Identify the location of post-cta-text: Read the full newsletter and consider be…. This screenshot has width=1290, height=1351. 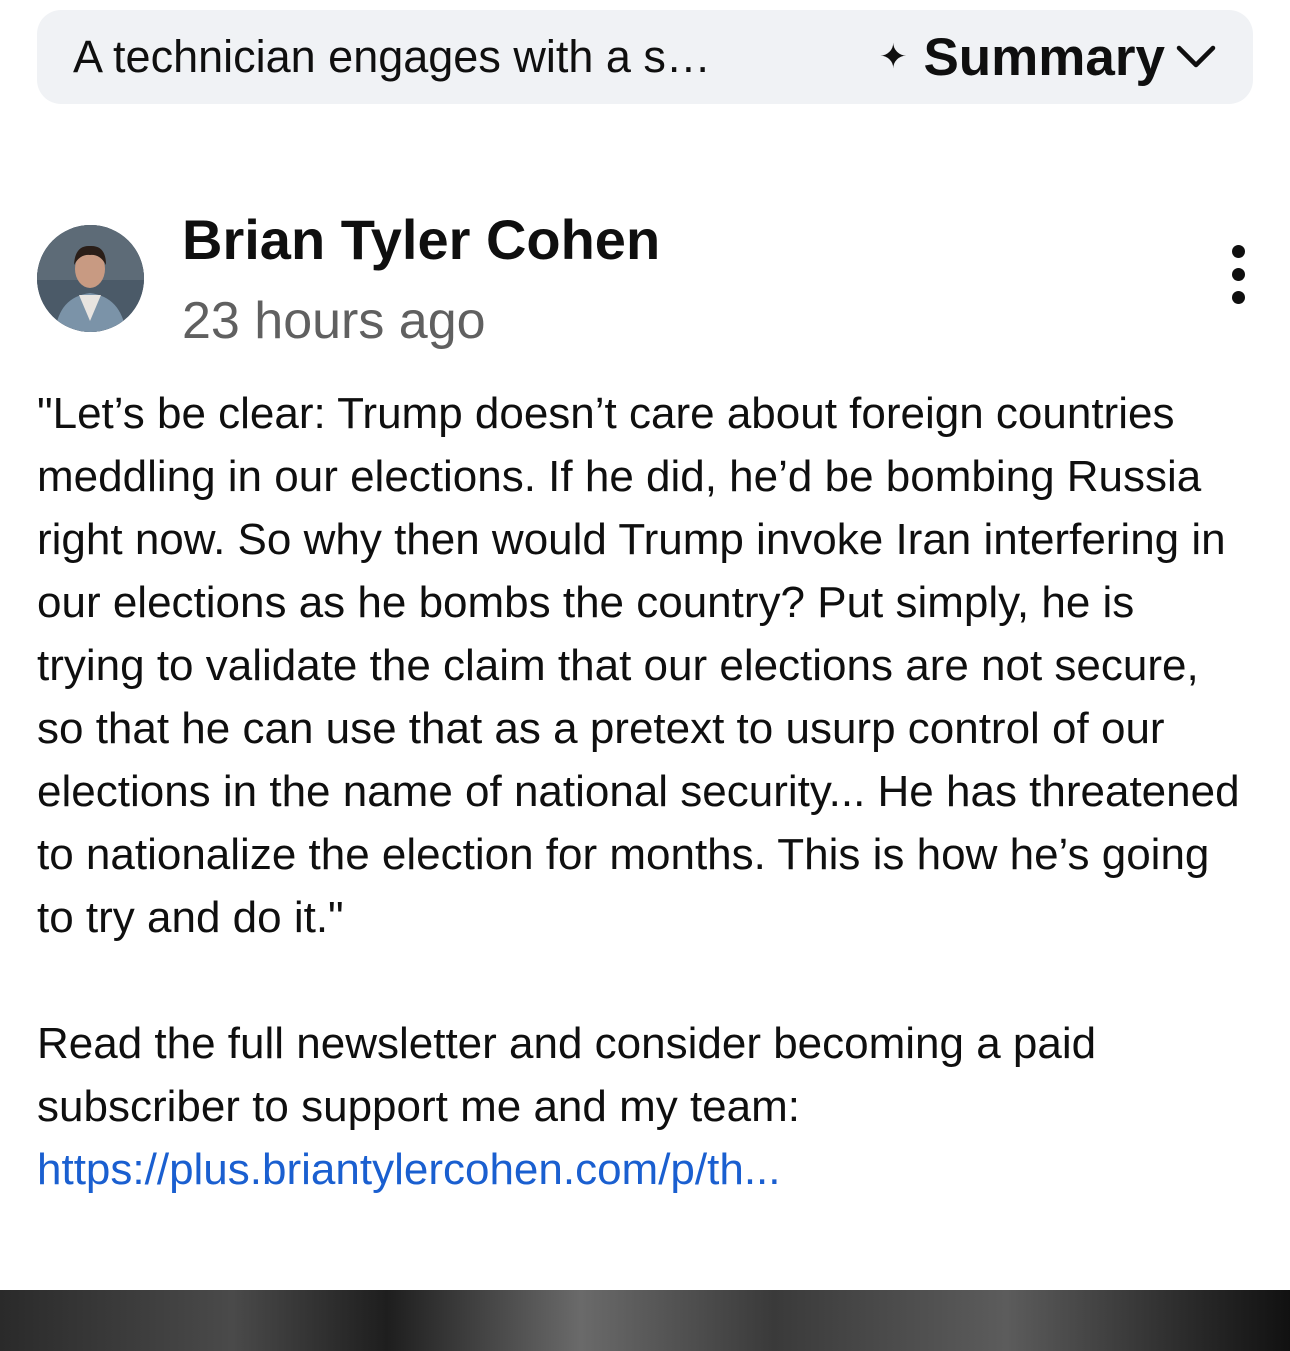
(567, 1075).